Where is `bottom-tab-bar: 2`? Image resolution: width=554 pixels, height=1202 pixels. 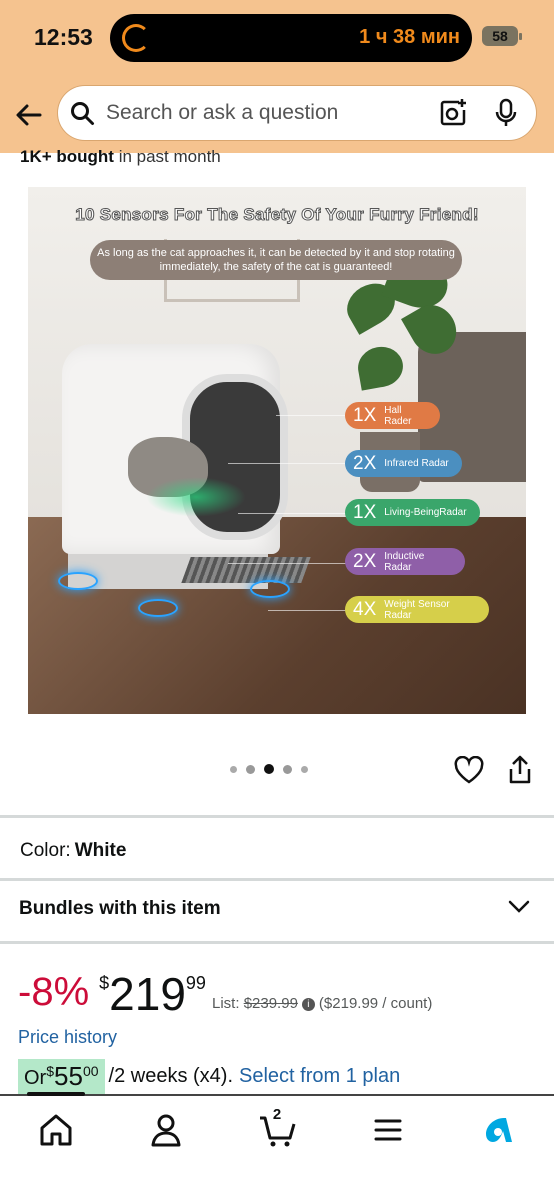
bottom-tab-bar: 2 is located at coordinates (277, 1147).